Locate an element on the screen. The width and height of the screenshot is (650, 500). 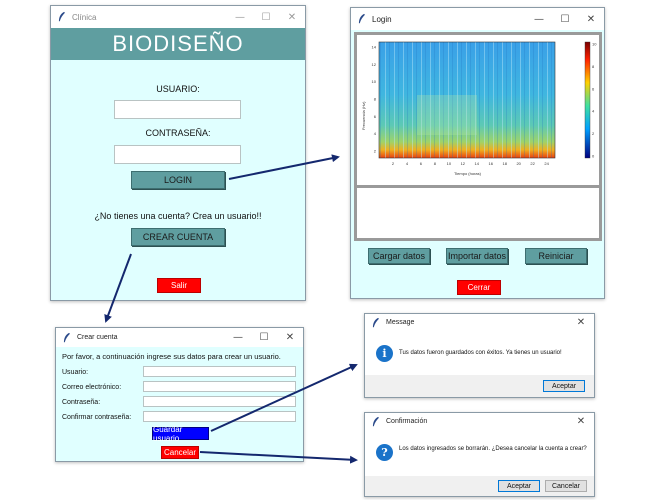
cerrar-button: Cerrar is located at coordinates (479, 287).